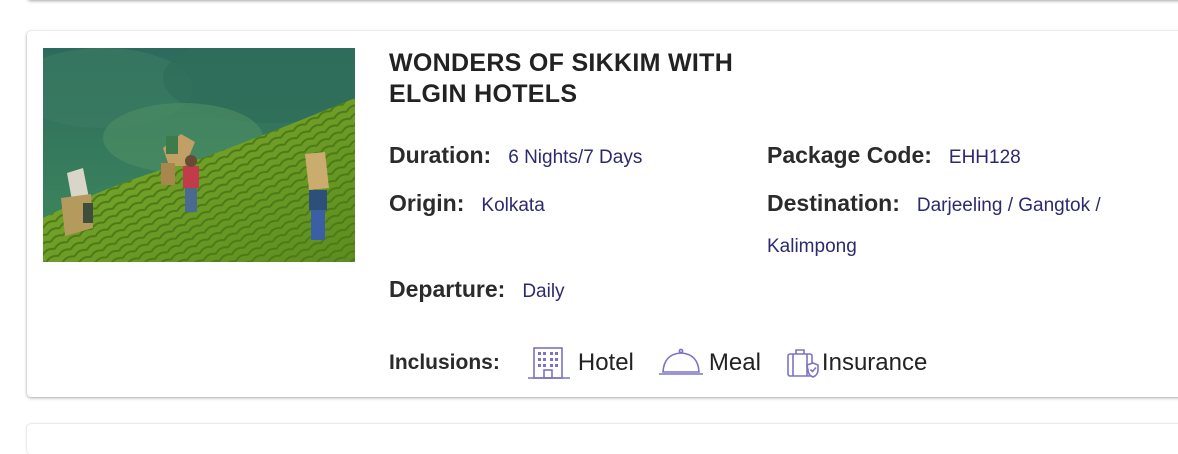 Image resolution: width=1178 pixels, height=454 pixels. Describe the element at coordinates (548, 363) in the screenshot. I see `hotel-building-icon` at that location.